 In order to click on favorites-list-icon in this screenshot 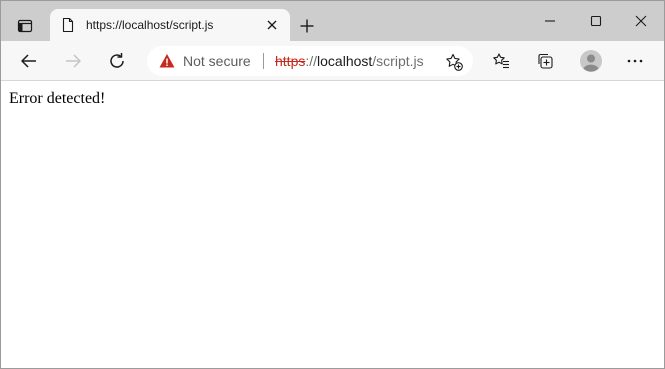, I will do `click(501, 61)`.